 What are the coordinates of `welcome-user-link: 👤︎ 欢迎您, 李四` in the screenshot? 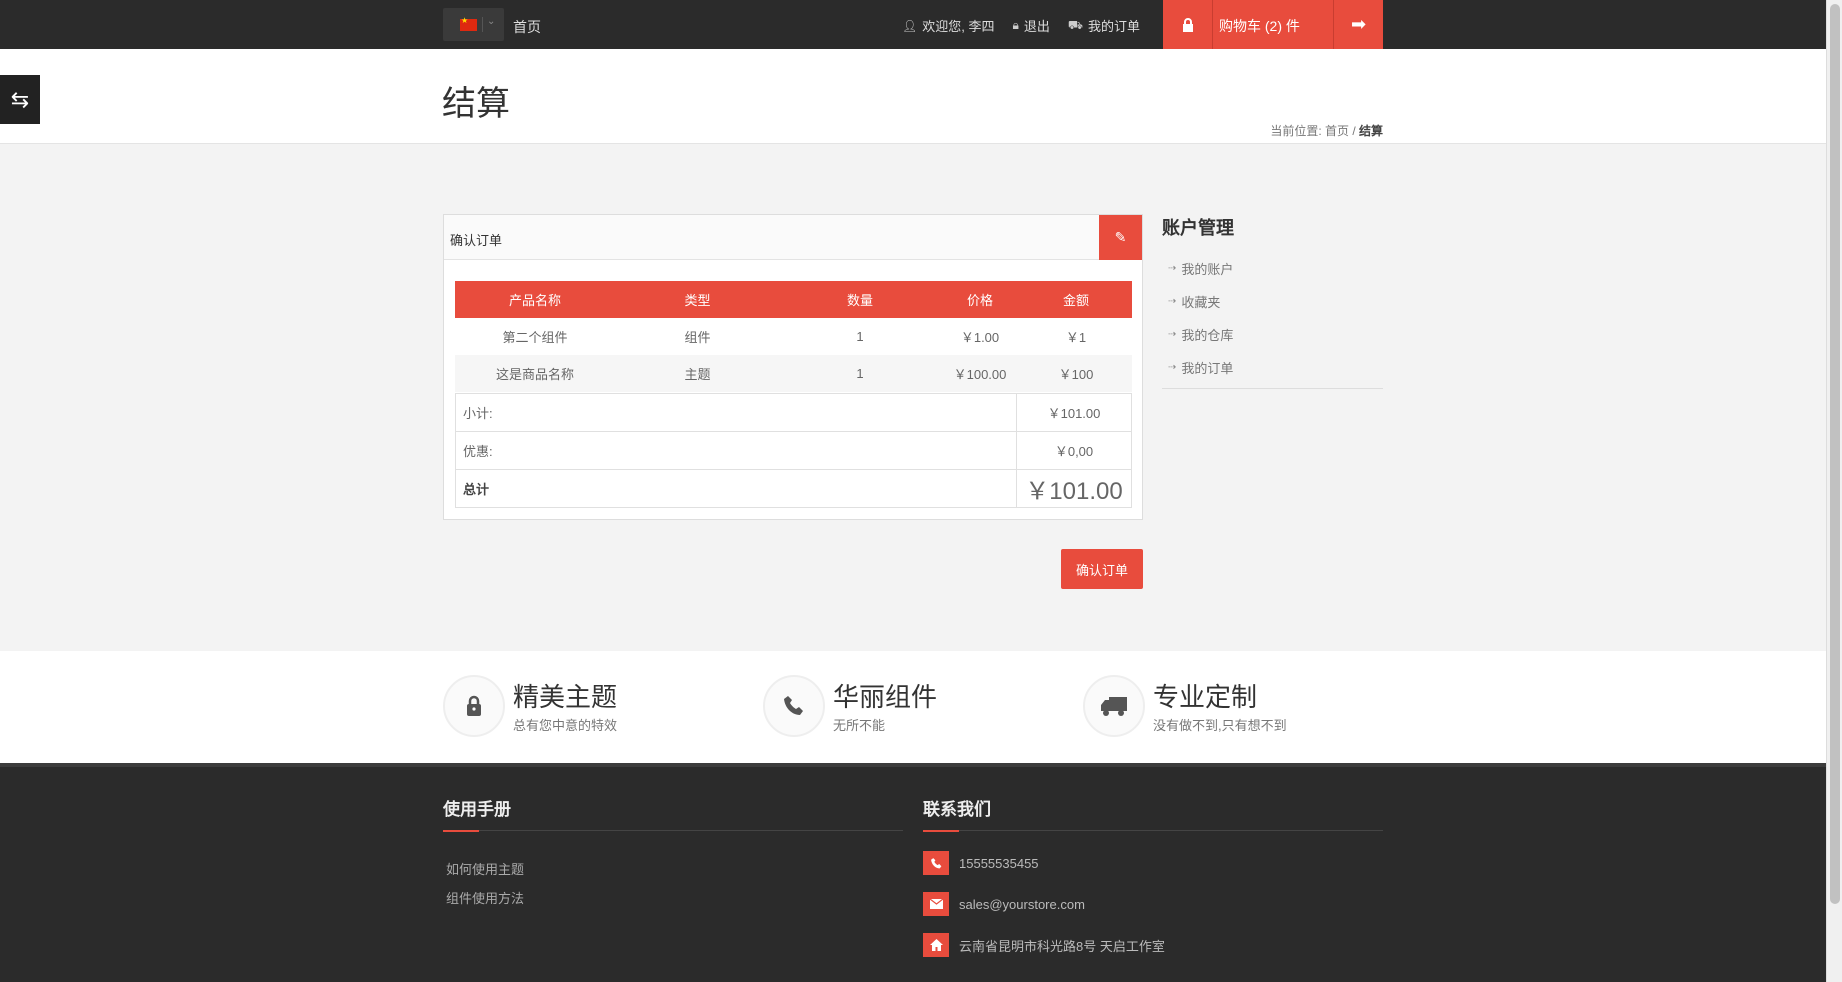 It's located at (948, 25).